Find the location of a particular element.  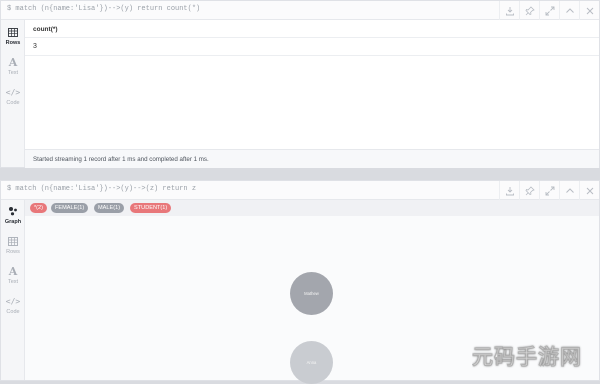

view-graph-label: Graph is located at coordinates (13, 222).